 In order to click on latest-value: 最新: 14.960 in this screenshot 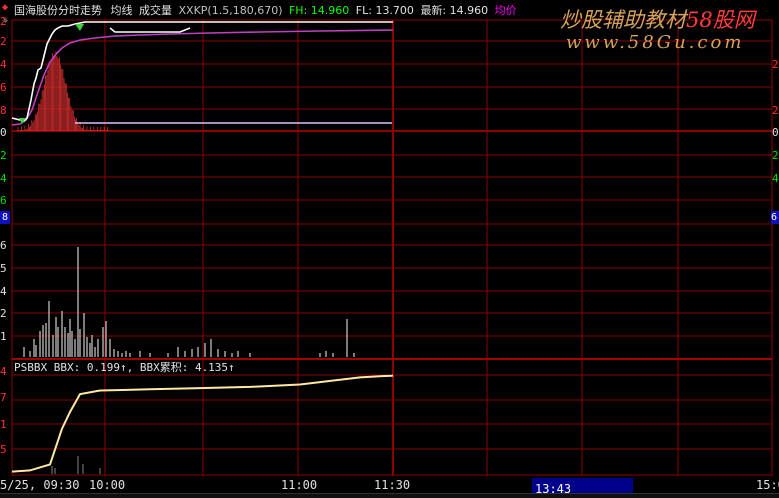, I will do `click(454, 10)`.